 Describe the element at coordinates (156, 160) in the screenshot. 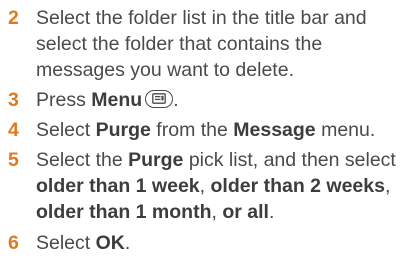

I see `purge-pick-list-label: Purge` at that location.